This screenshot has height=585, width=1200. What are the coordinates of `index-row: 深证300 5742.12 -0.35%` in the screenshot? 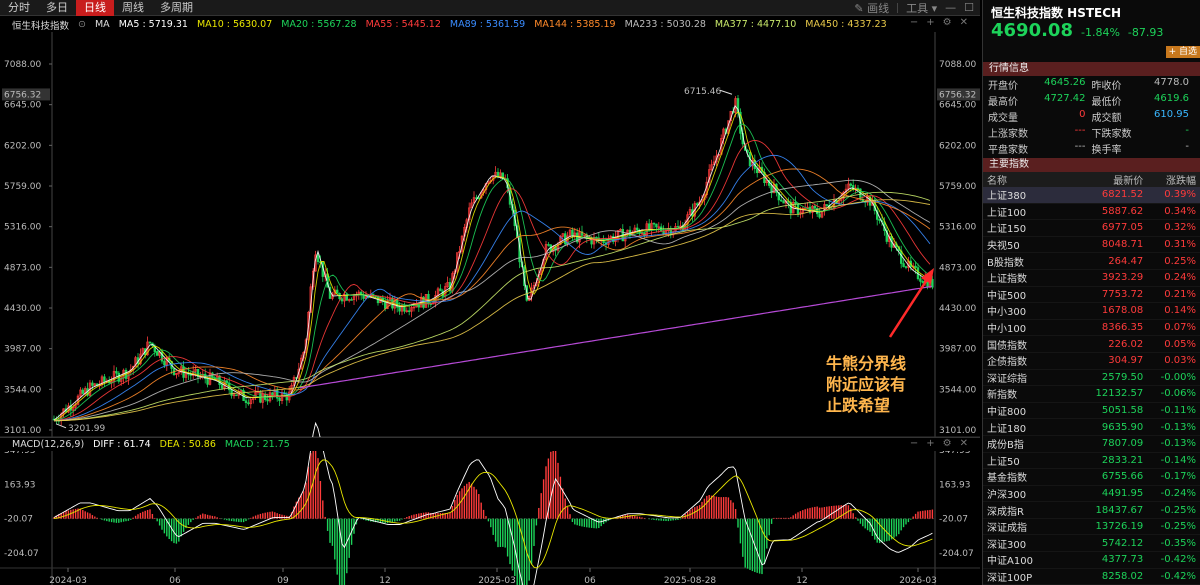 It's located at (1091, 544).